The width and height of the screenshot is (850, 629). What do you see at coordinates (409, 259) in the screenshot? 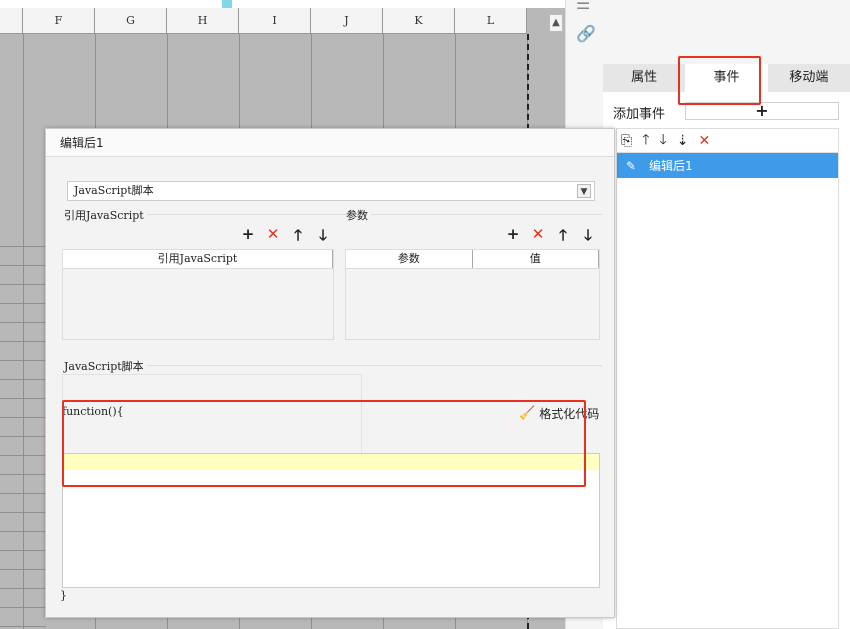
I see `column-header: 参数` at bounding box center [409, 259].